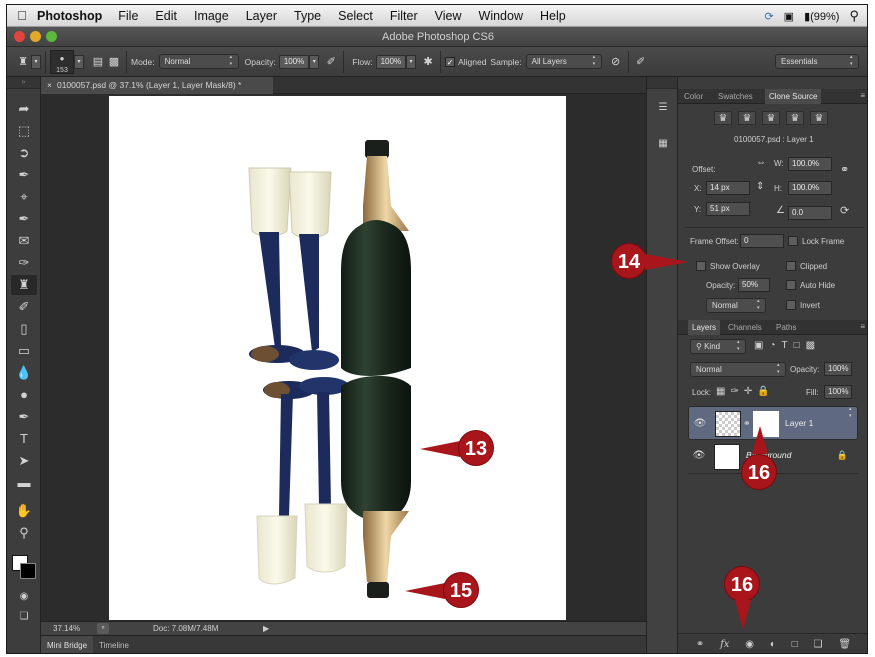 The width and height of the screenshot is (875, 657). Describe the element at coordinates (103, 628) in the screenshot. I see `status-info-icon: ⚬` at that location.